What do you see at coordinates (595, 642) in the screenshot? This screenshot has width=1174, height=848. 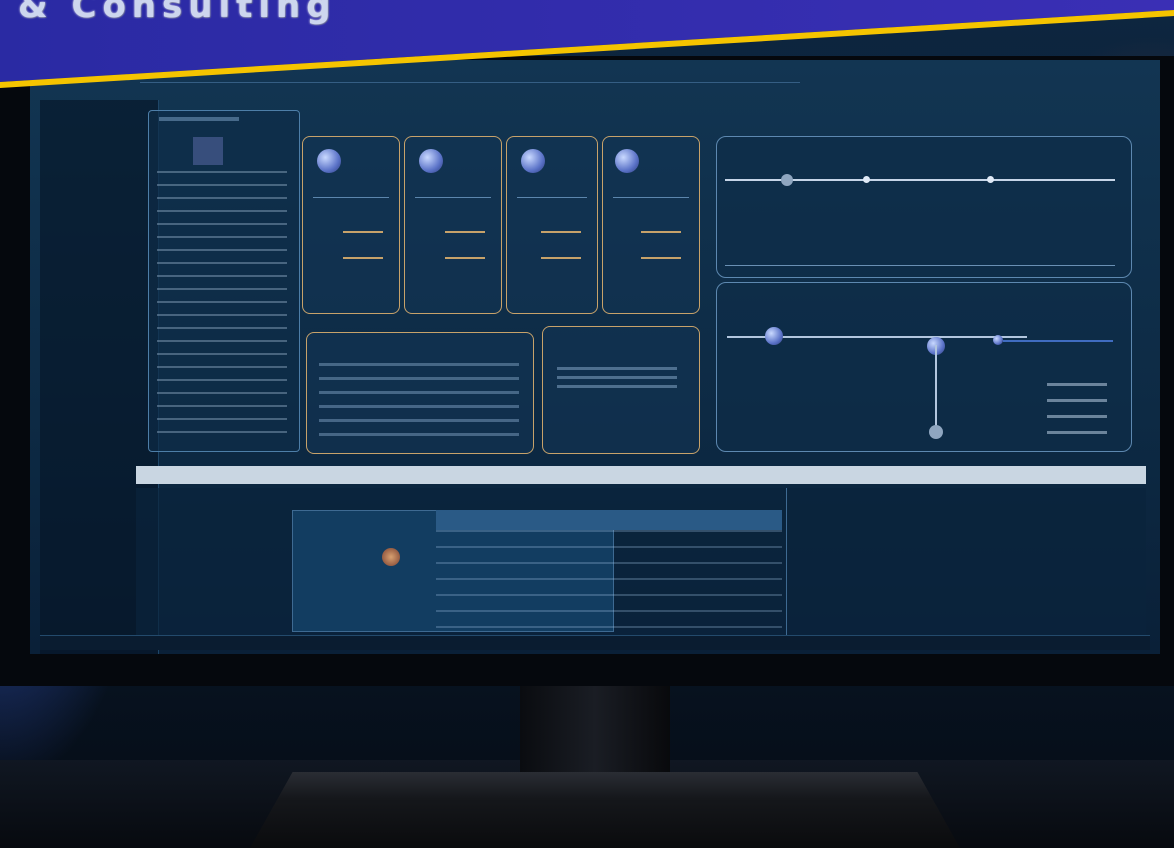 I see `screen-status-bar` at bounding box center [595, 642].